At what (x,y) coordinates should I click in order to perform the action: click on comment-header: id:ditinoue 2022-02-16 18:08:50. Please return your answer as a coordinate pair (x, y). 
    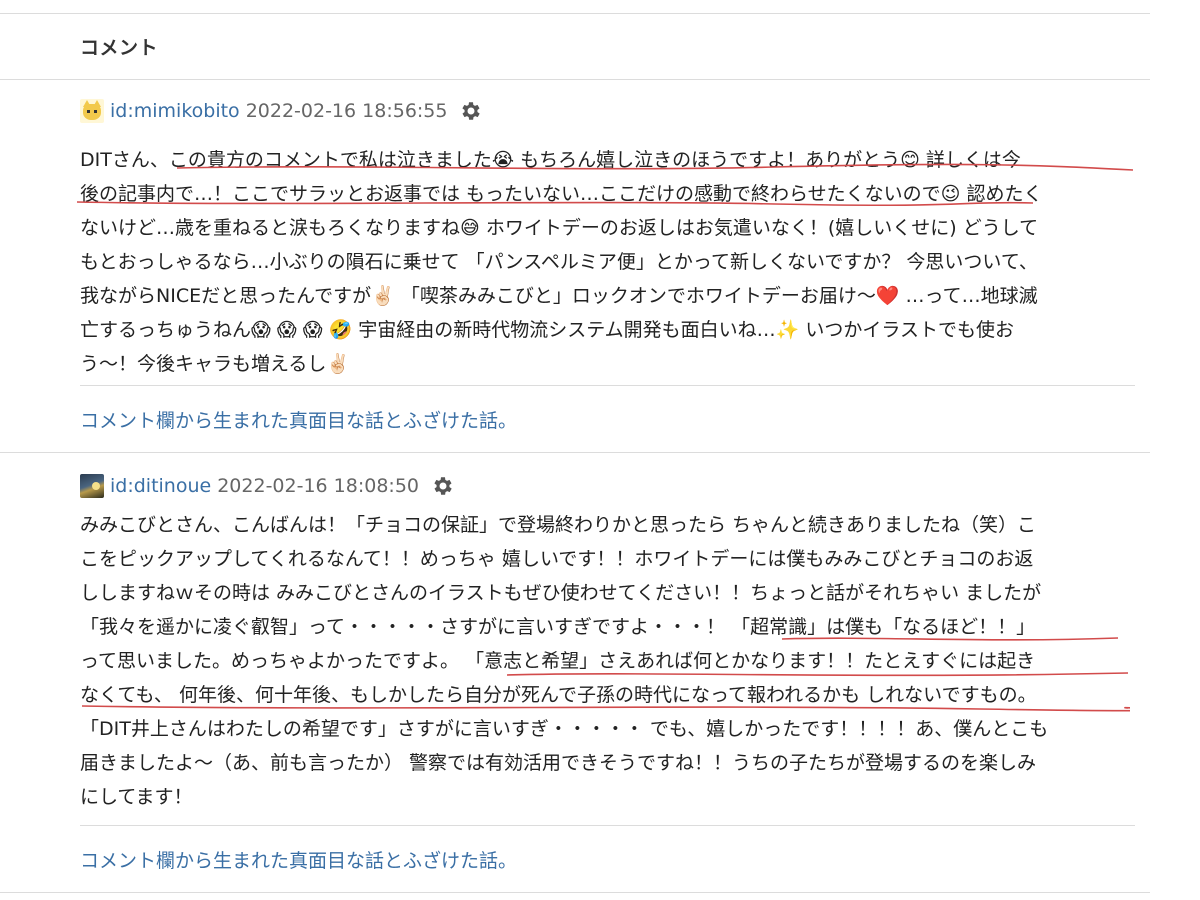
    Looking at the image, I should click on (267, 486).